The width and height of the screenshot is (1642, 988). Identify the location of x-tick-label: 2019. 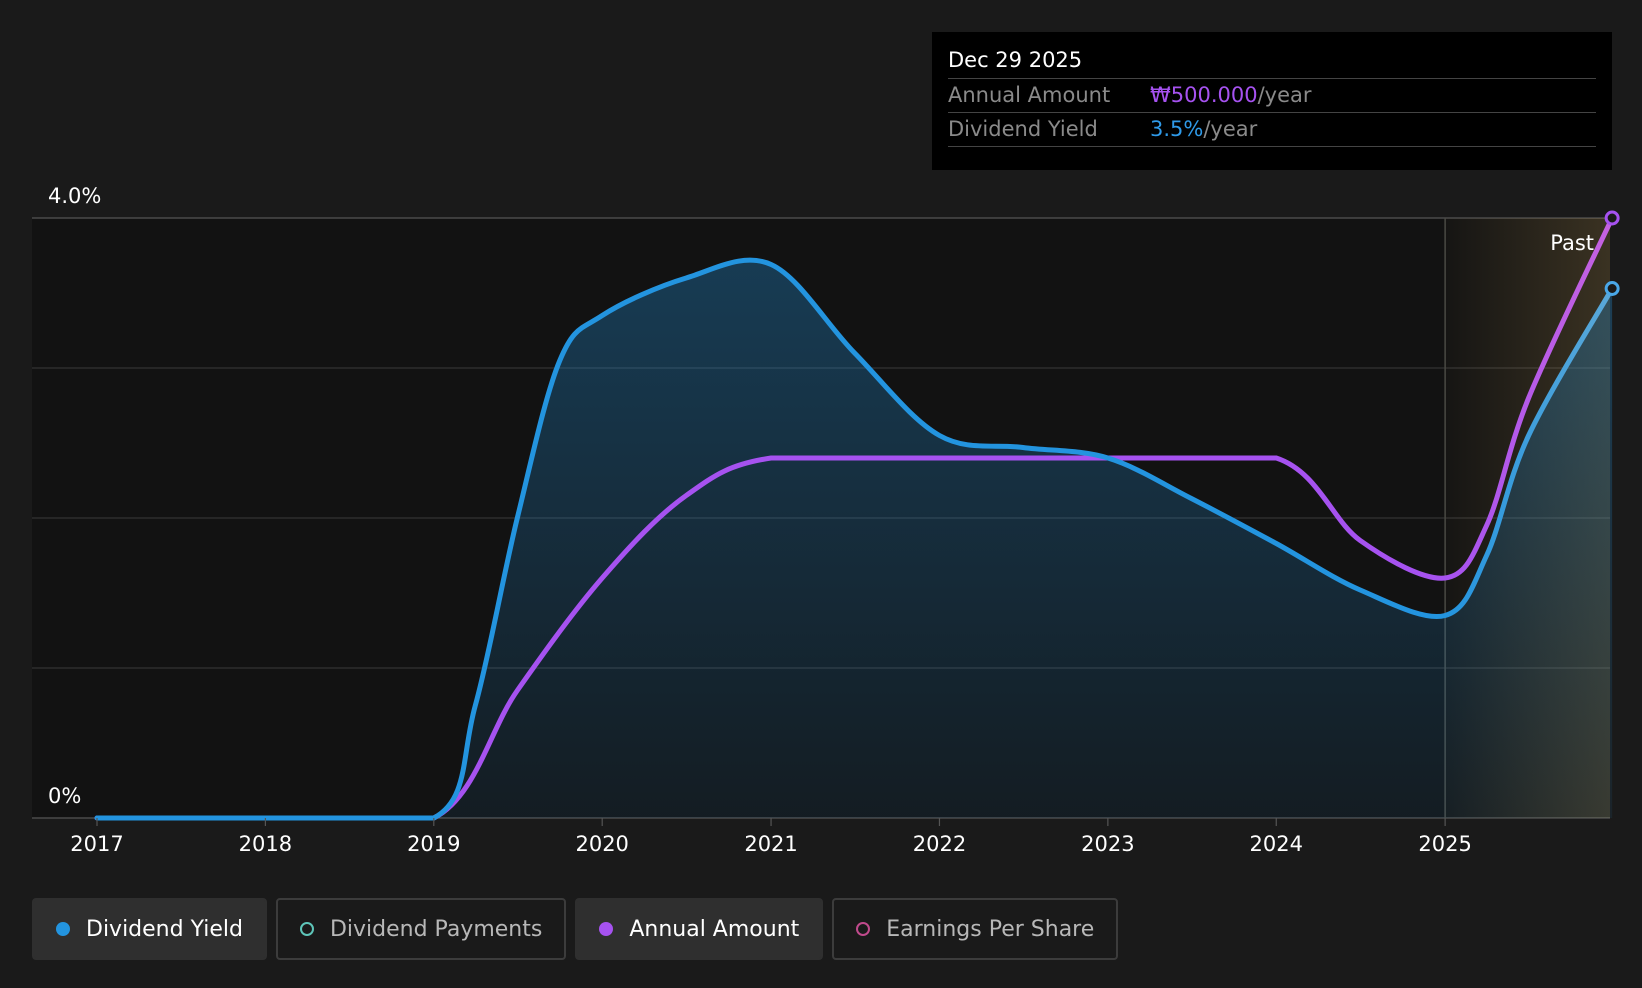
(433, 844).